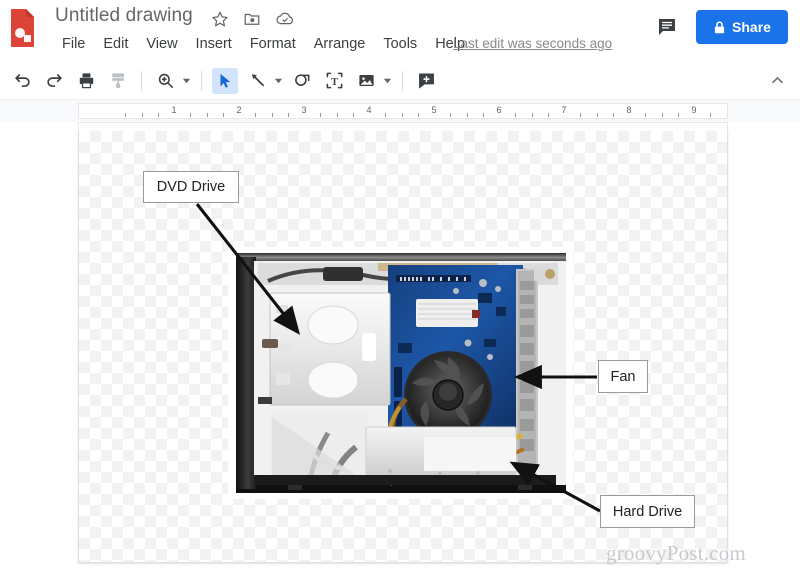 The width and height of the screenshot is (800, 577). Describe the element at coordinates (751, 27) in the screenshot. I see `share-button-label: Share` at that location.